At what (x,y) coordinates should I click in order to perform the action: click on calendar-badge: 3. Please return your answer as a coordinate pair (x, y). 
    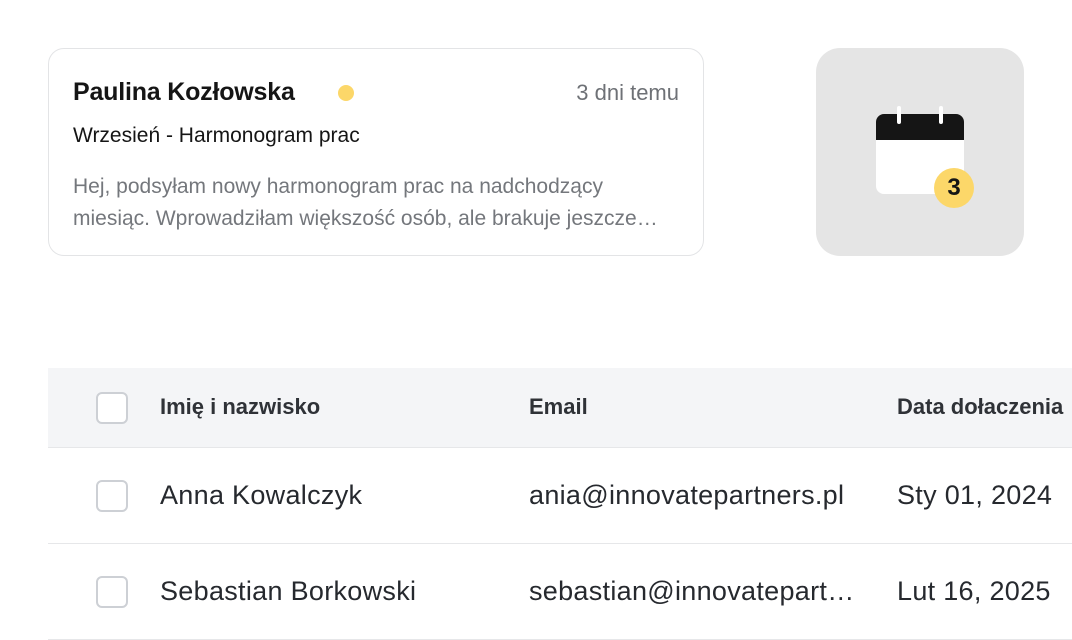
    Looking at the image, I should click on (954, 188).